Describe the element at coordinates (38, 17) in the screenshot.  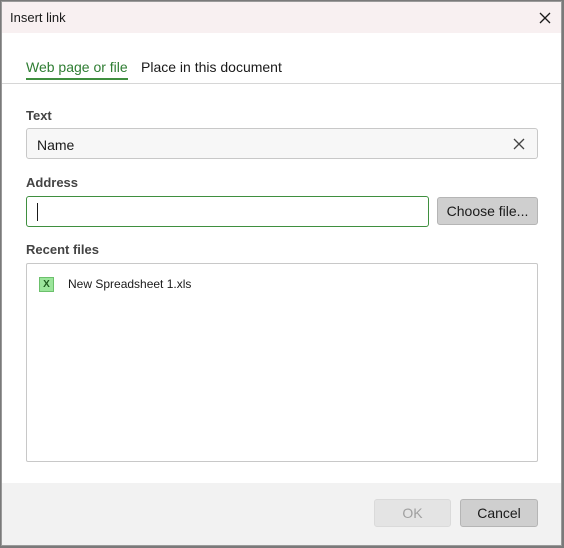
I see `dialog-title: Insert link` at that location.